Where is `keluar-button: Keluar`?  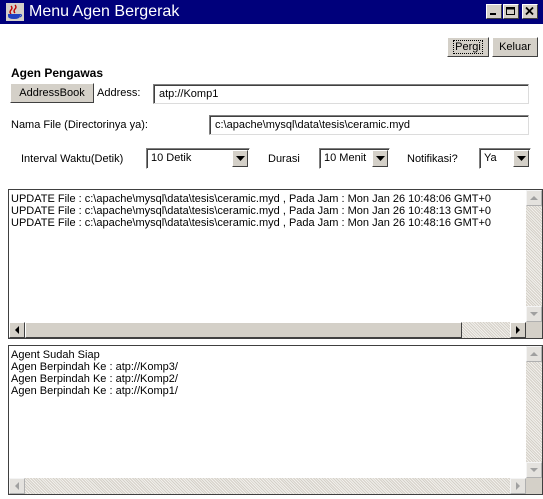
keluar-button: Keluar is located at coordinates (515, 47).